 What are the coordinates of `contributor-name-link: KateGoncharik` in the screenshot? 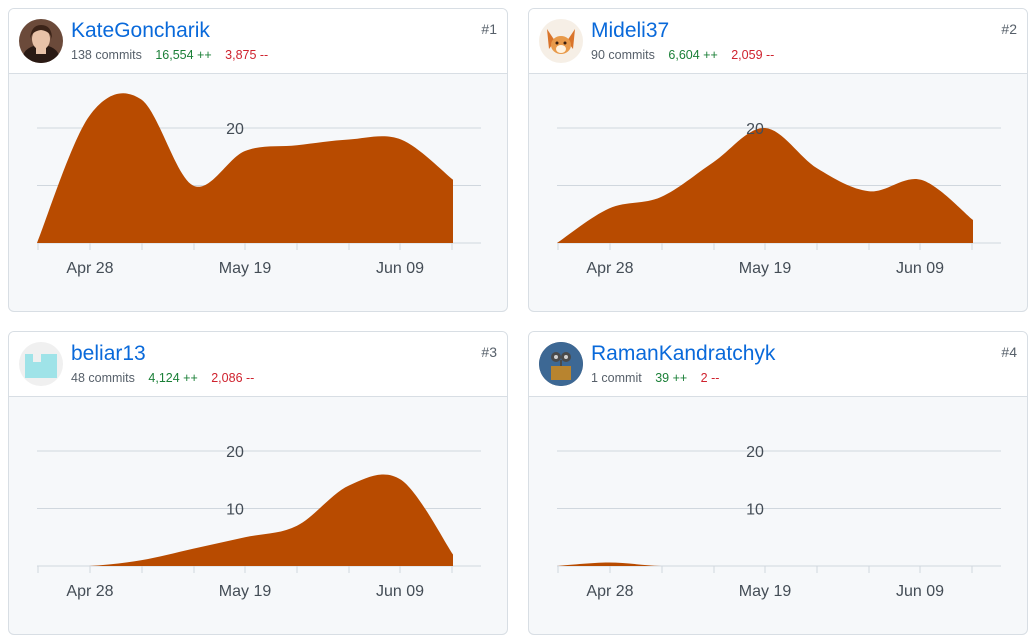 It's located at (140, 31).